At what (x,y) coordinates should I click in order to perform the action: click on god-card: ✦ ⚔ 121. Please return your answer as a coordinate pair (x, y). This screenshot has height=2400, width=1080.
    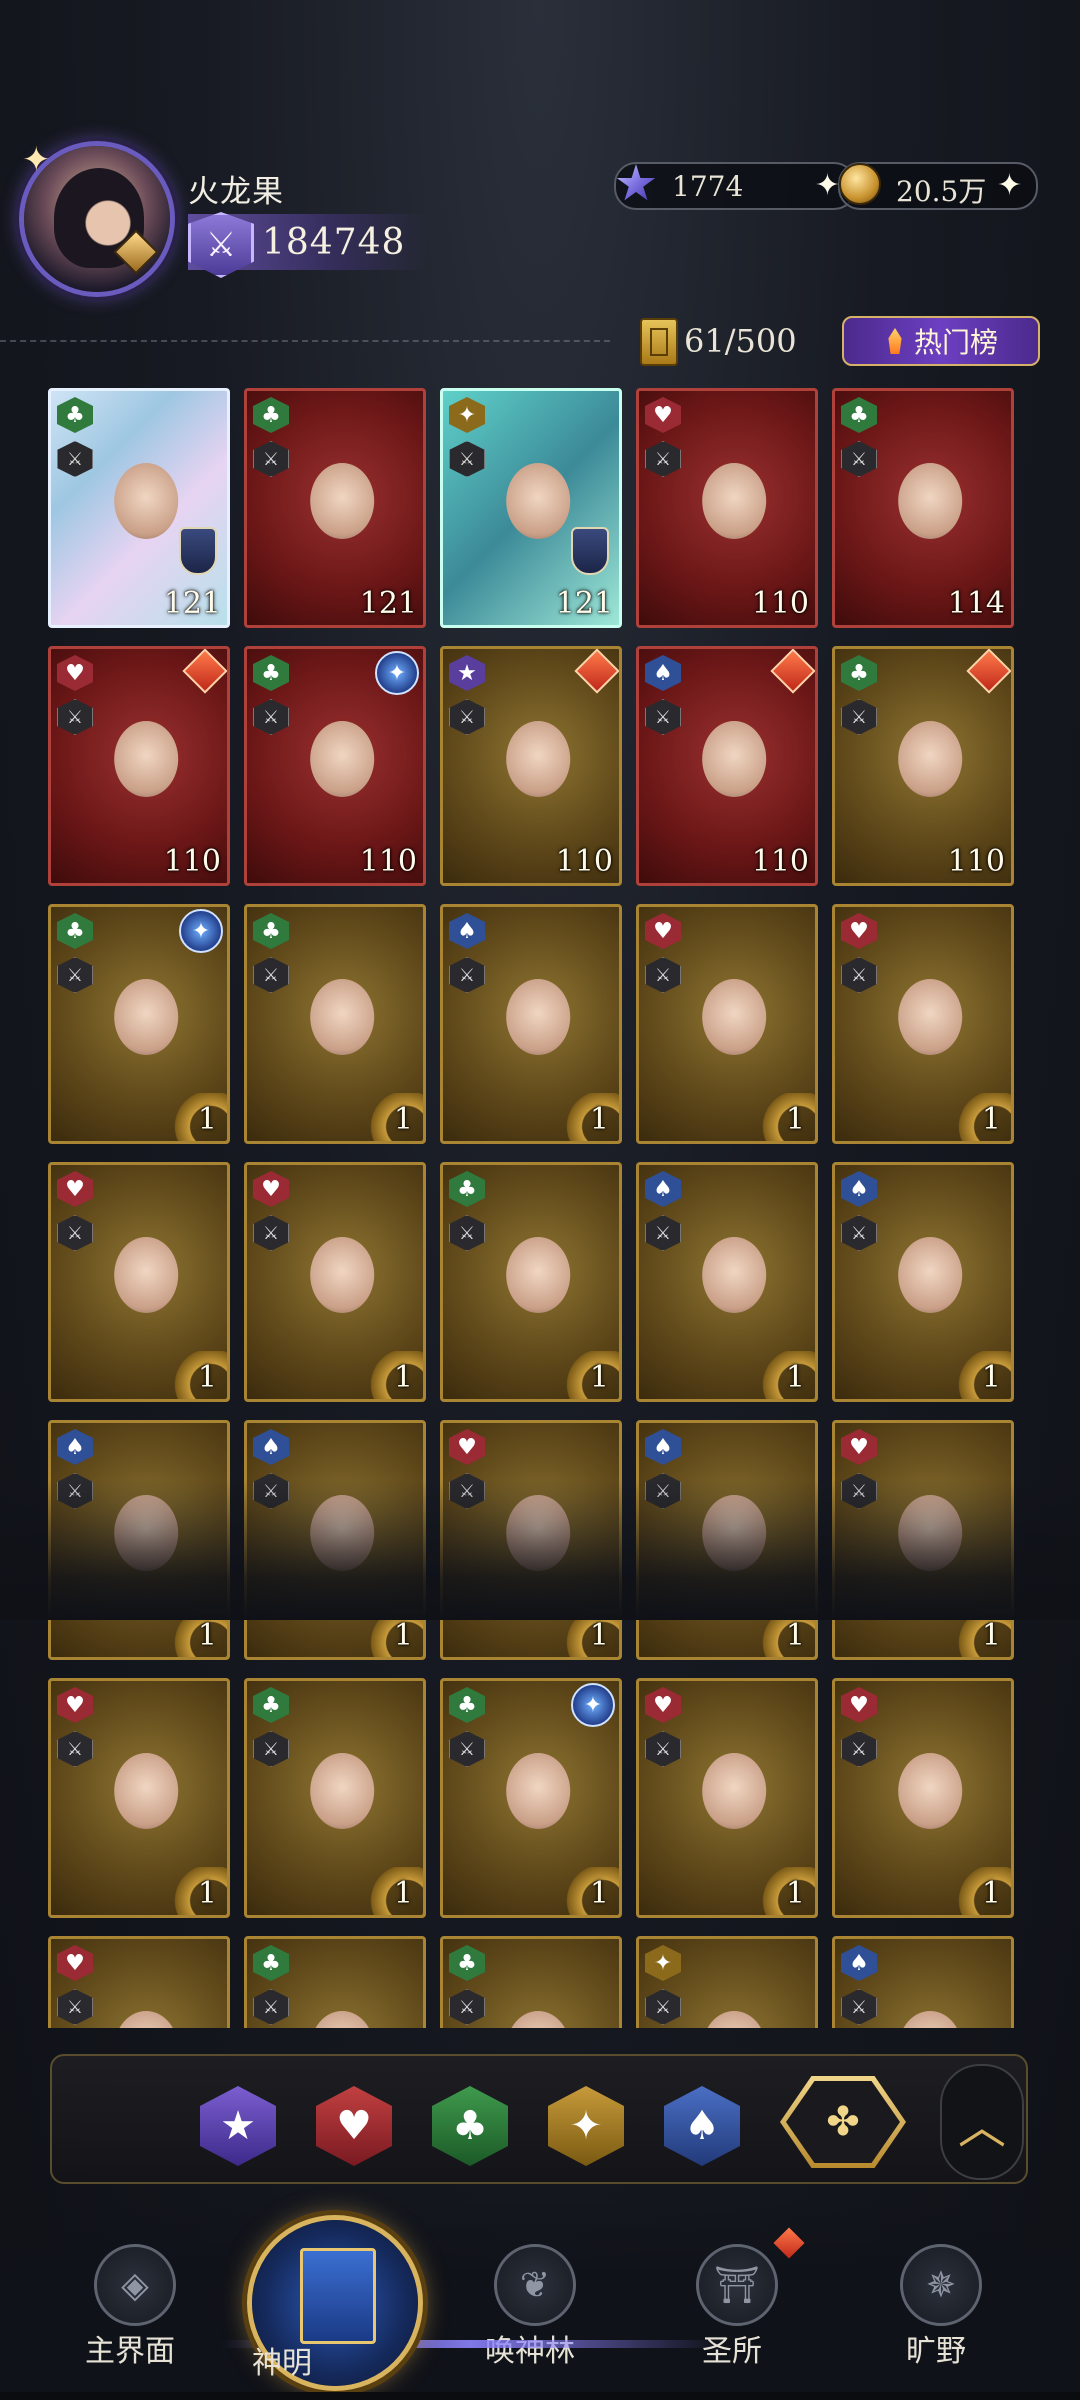
    Looking at the image, I should click on (531, 508).